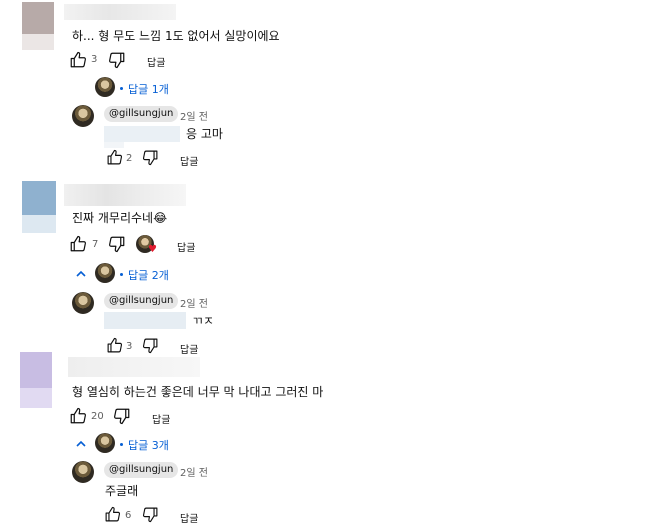  What do you see at coordinates (204, 134) in the screenshot?
I see `reply-text: 응 고마` at bounding box center [204, 134].